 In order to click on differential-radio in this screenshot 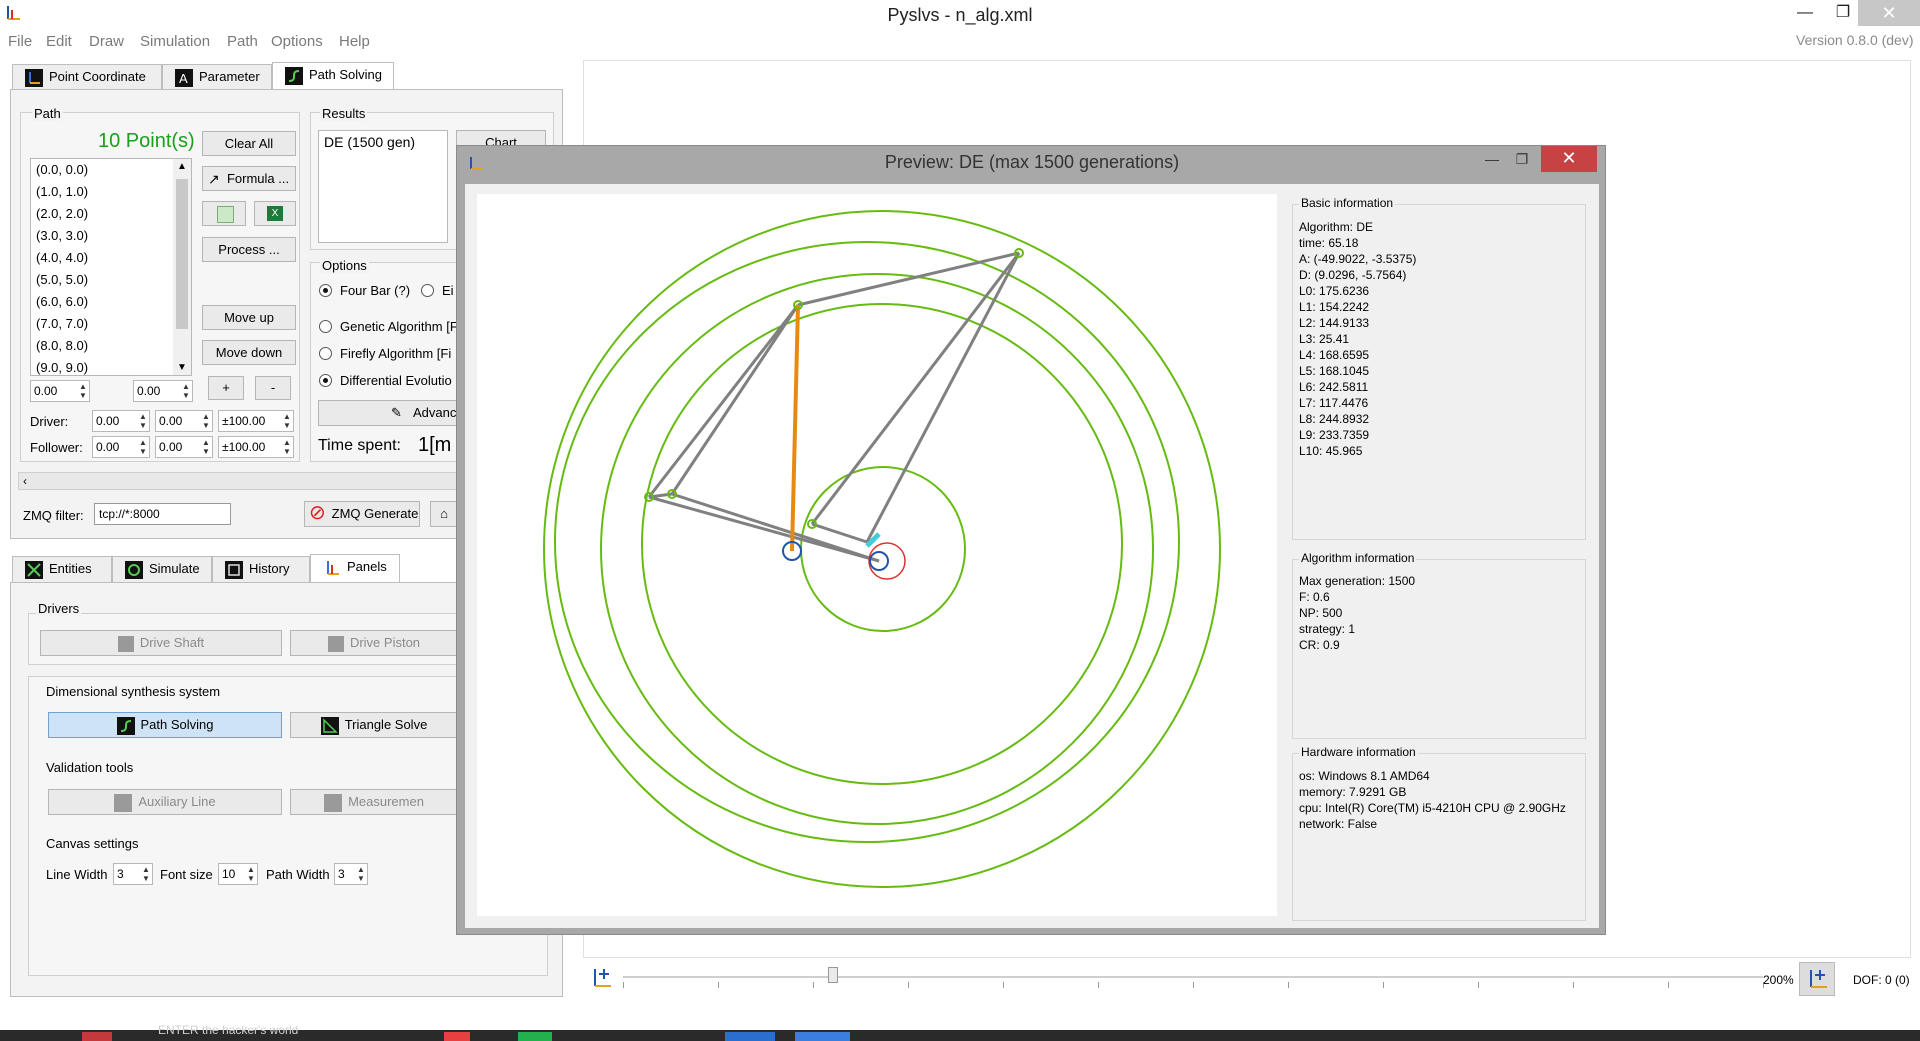, I will do `click(325, 380)`.